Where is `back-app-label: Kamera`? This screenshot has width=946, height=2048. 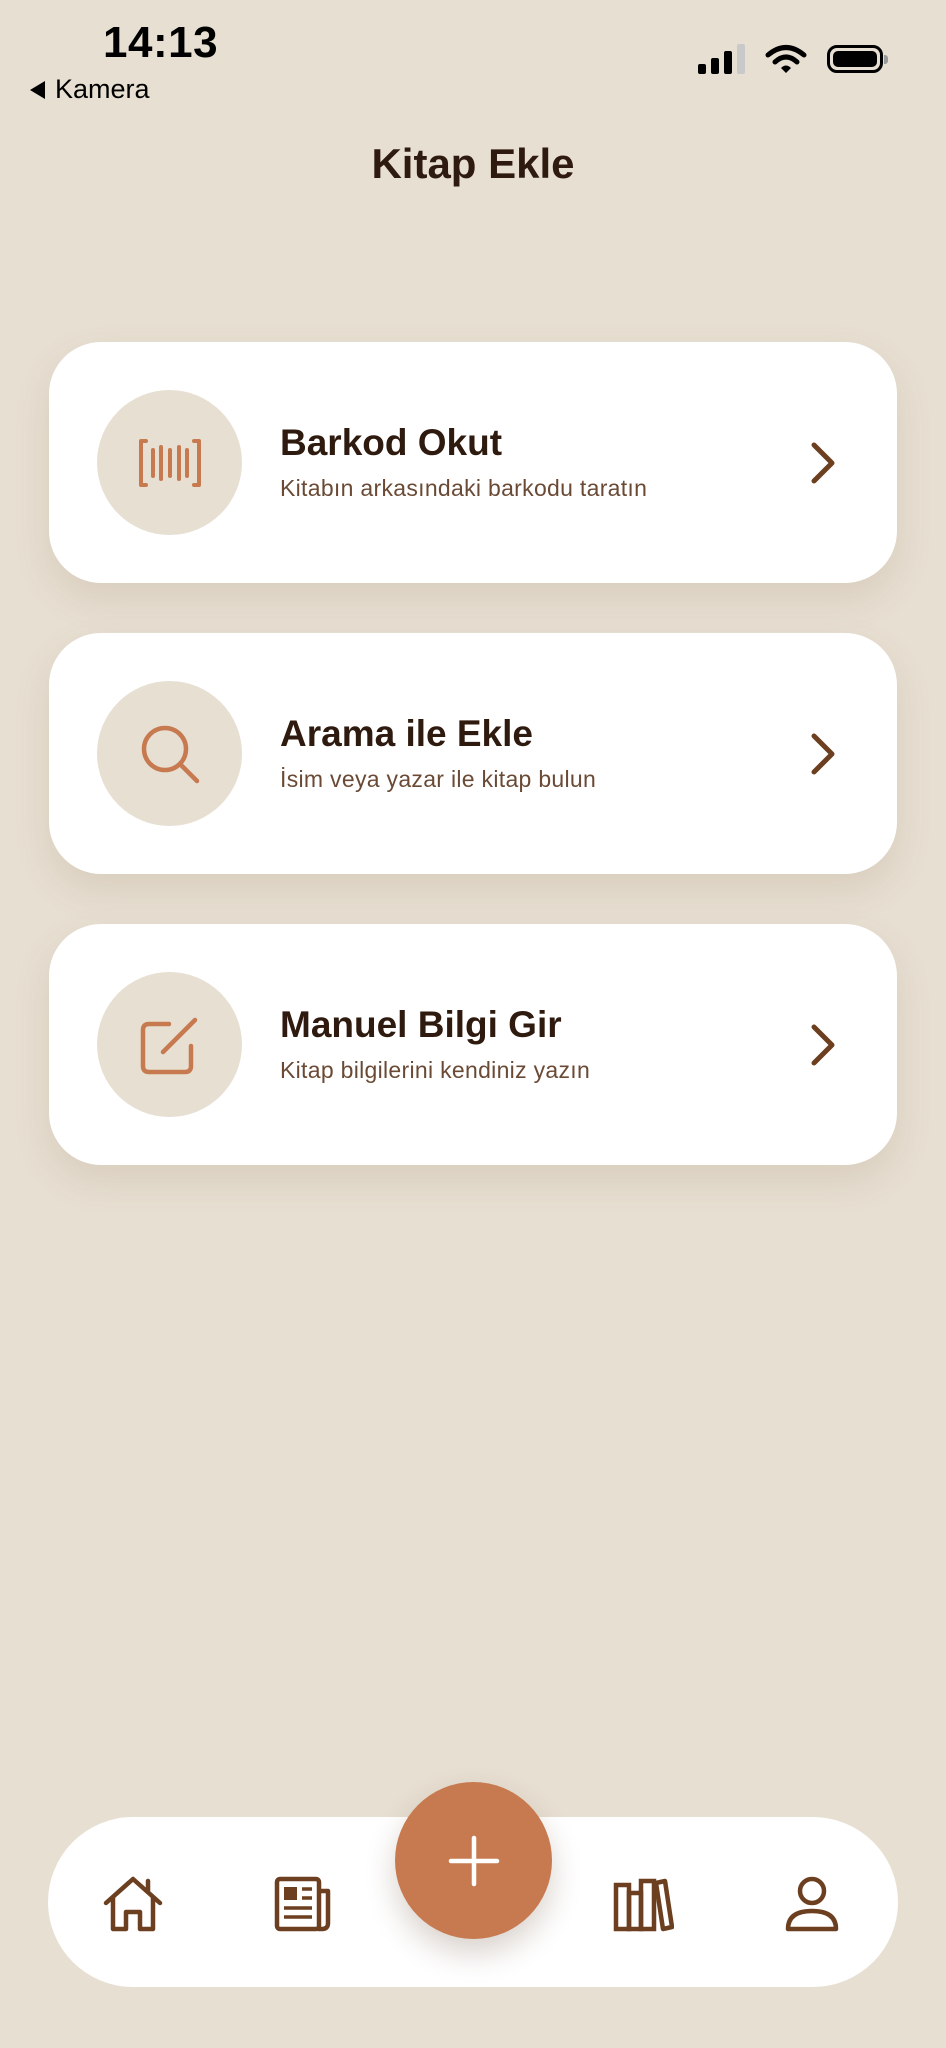 back-app-label: Kamera is located at coordinates (102, 89).